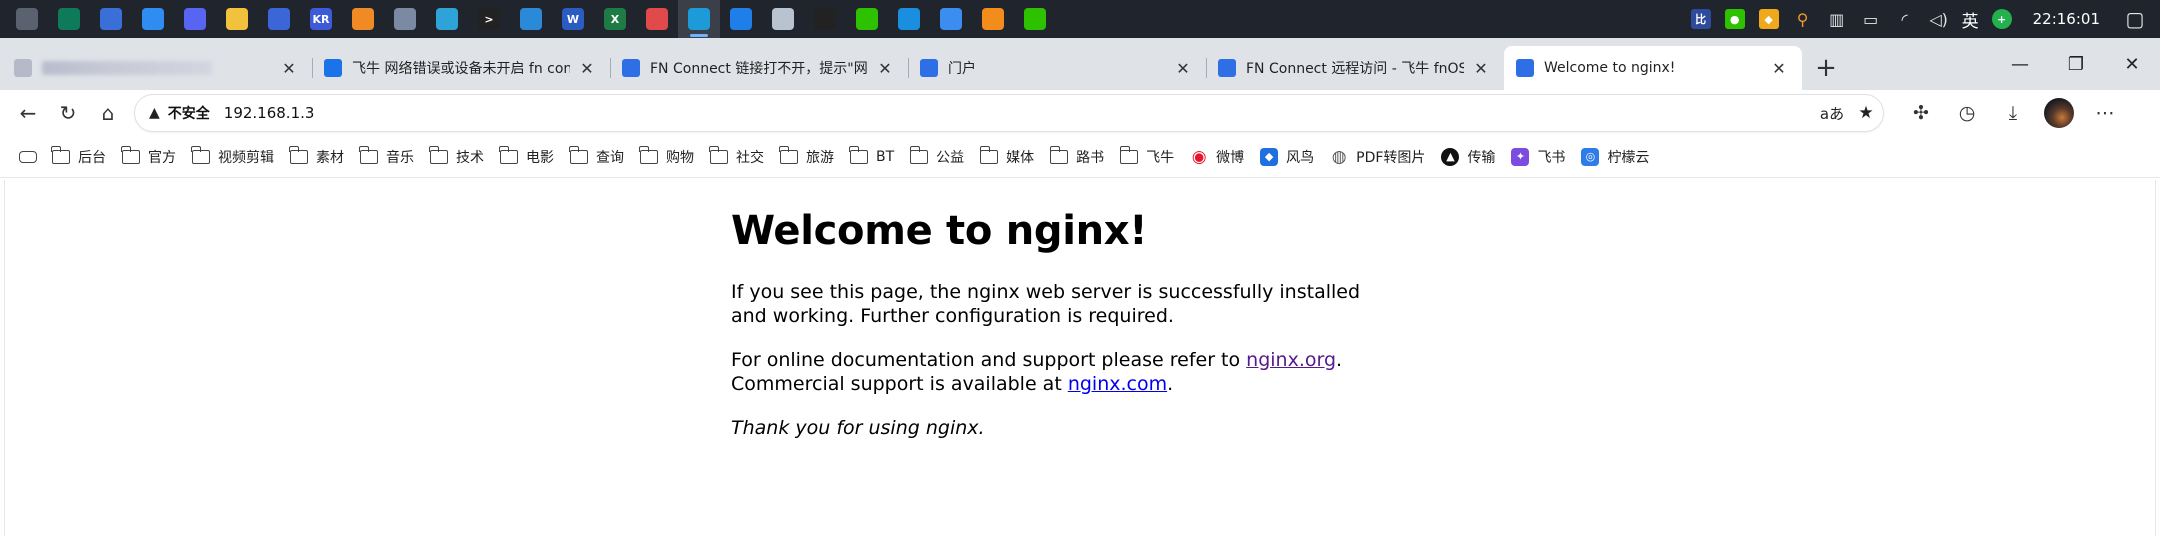 This screenshot has width=2160, height=536. I want to click on extensions-button: ✣, so click(1921, 113).